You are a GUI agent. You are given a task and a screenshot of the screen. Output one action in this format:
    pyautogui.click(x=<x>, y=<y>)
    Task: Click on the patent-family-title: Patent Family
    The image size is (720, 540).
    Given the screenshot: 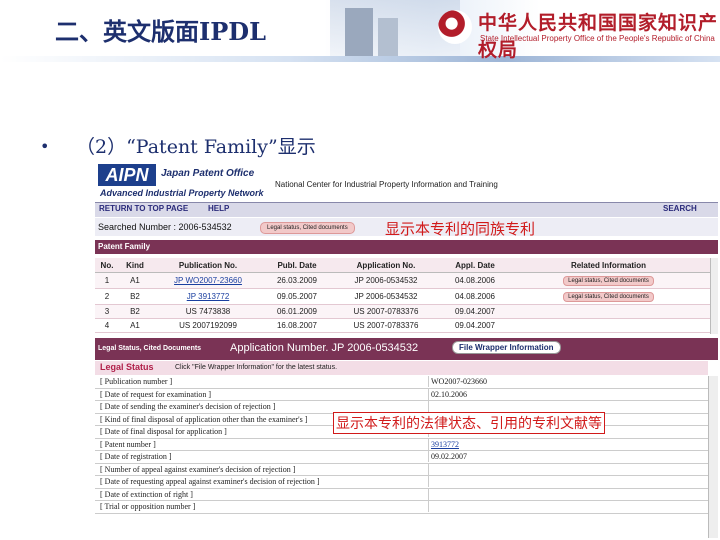 What is the action you would take?
    pyautogui.click(x=124, y=246)
    